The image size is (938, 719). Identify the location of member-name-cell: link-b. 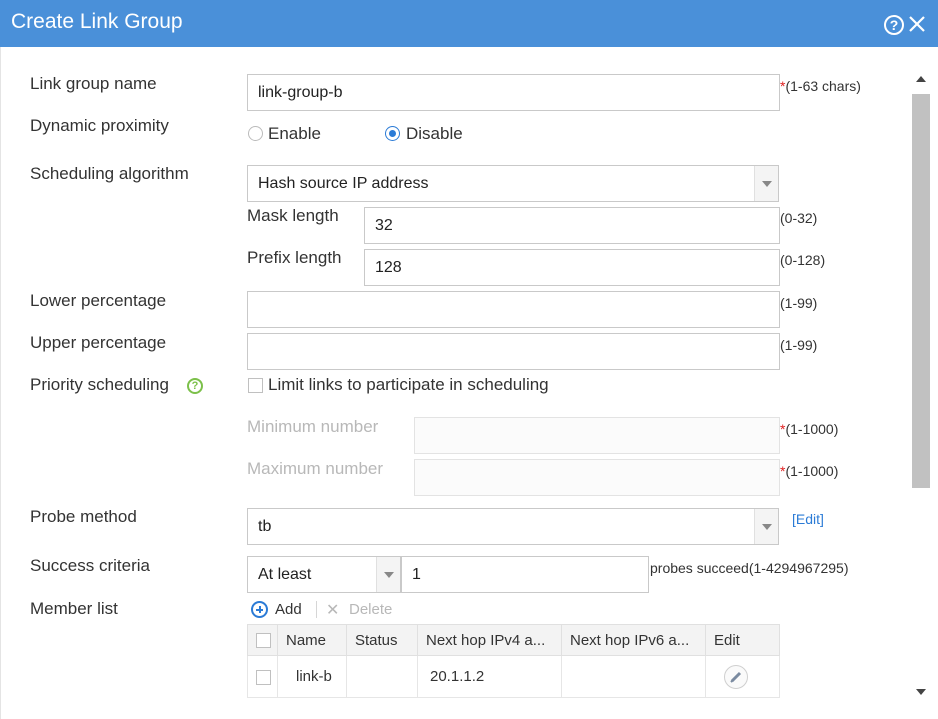
(312, 676).